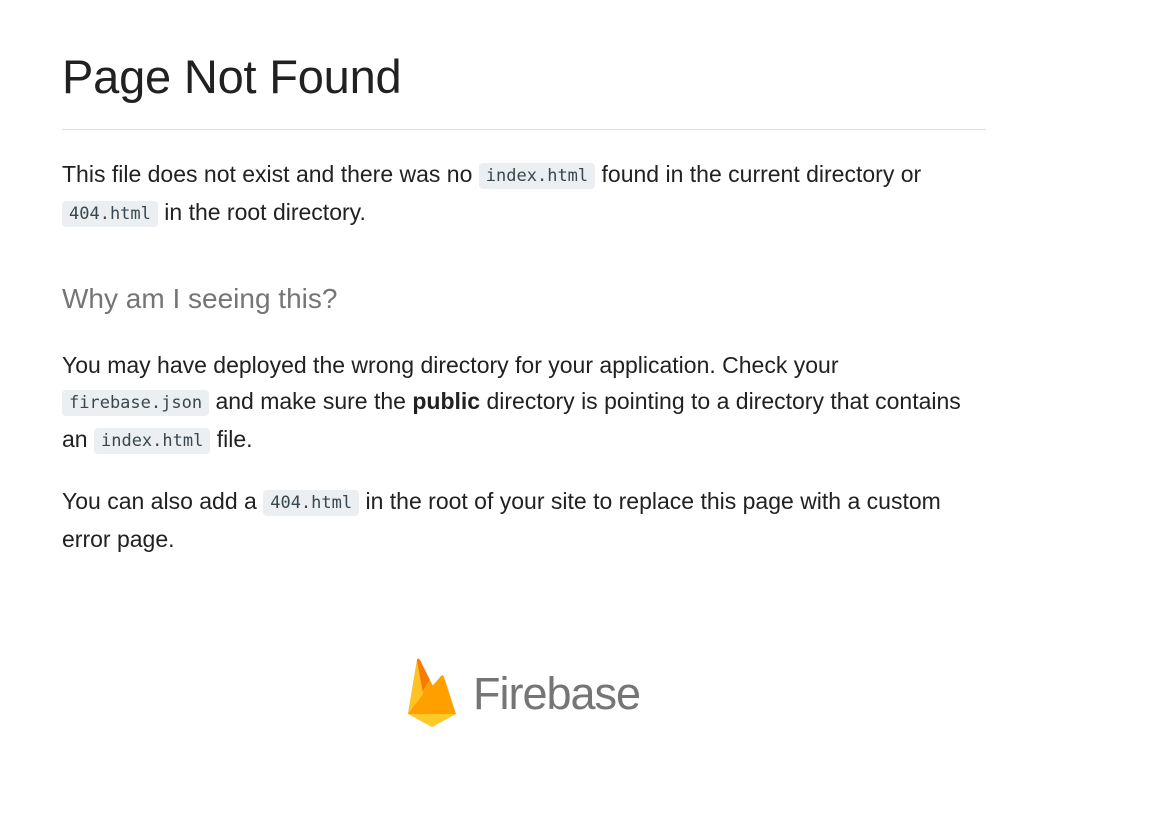  Describe the element at coordinates (758, 174) in the screenshot. I see `intro-text-2: found in the current directory or` at that location.